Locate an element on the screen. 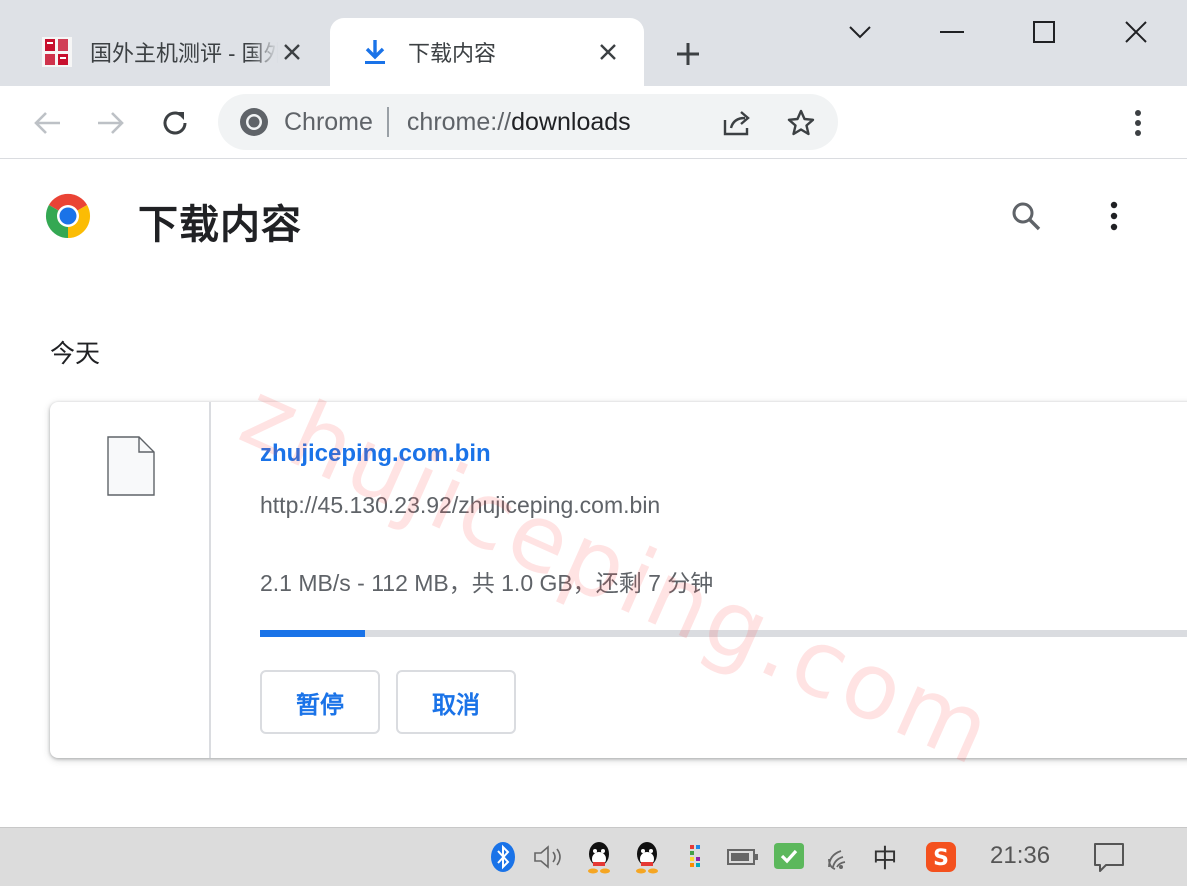 This screenshot has width=1187, height=886. minimize-icon is located at coordinates (952, 32).